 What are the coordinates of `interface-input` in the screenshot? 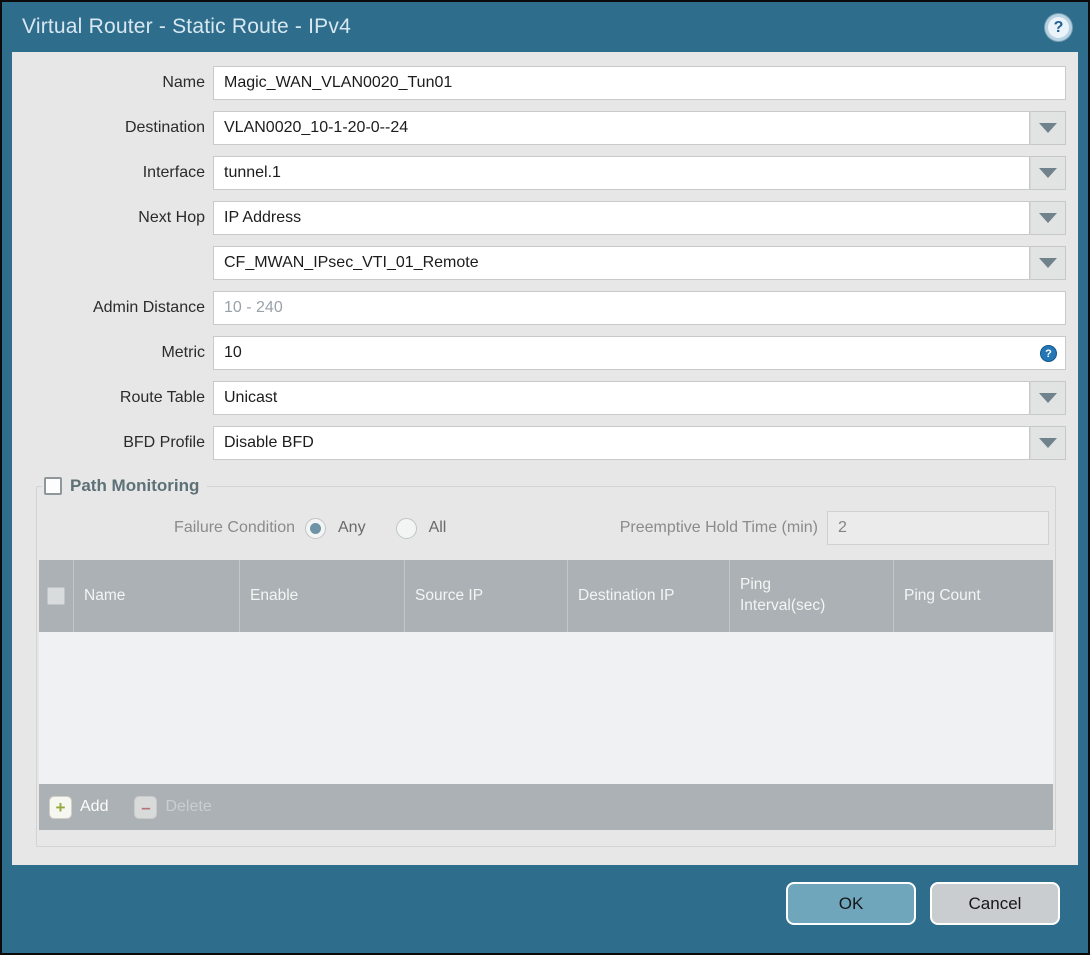 It's located at (621, 173).